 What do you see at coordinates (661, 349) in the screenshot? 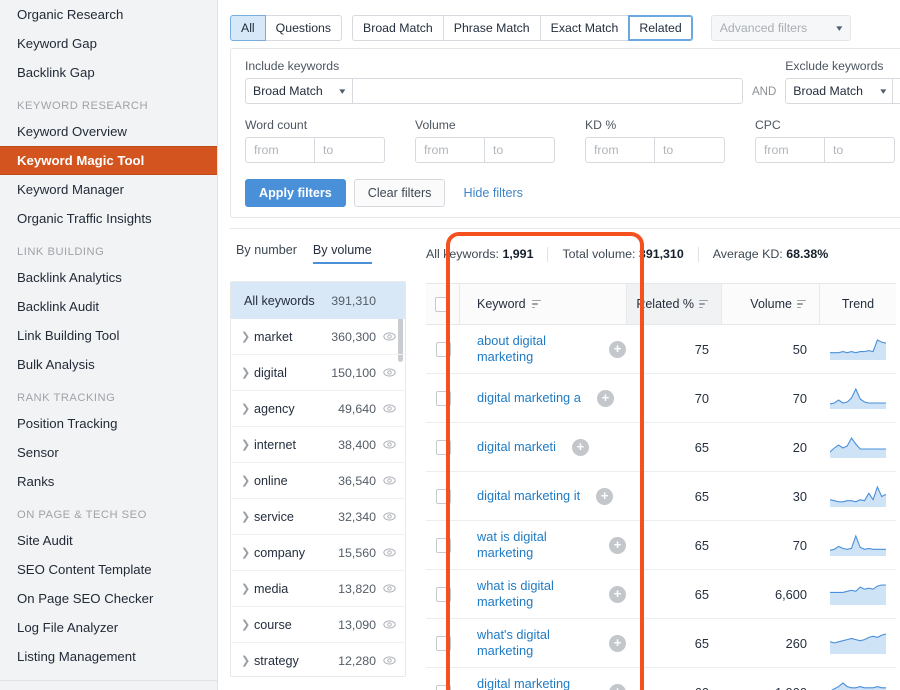
I see `table-row: about digital marketing +75 50` at bounding box center [661, 349].